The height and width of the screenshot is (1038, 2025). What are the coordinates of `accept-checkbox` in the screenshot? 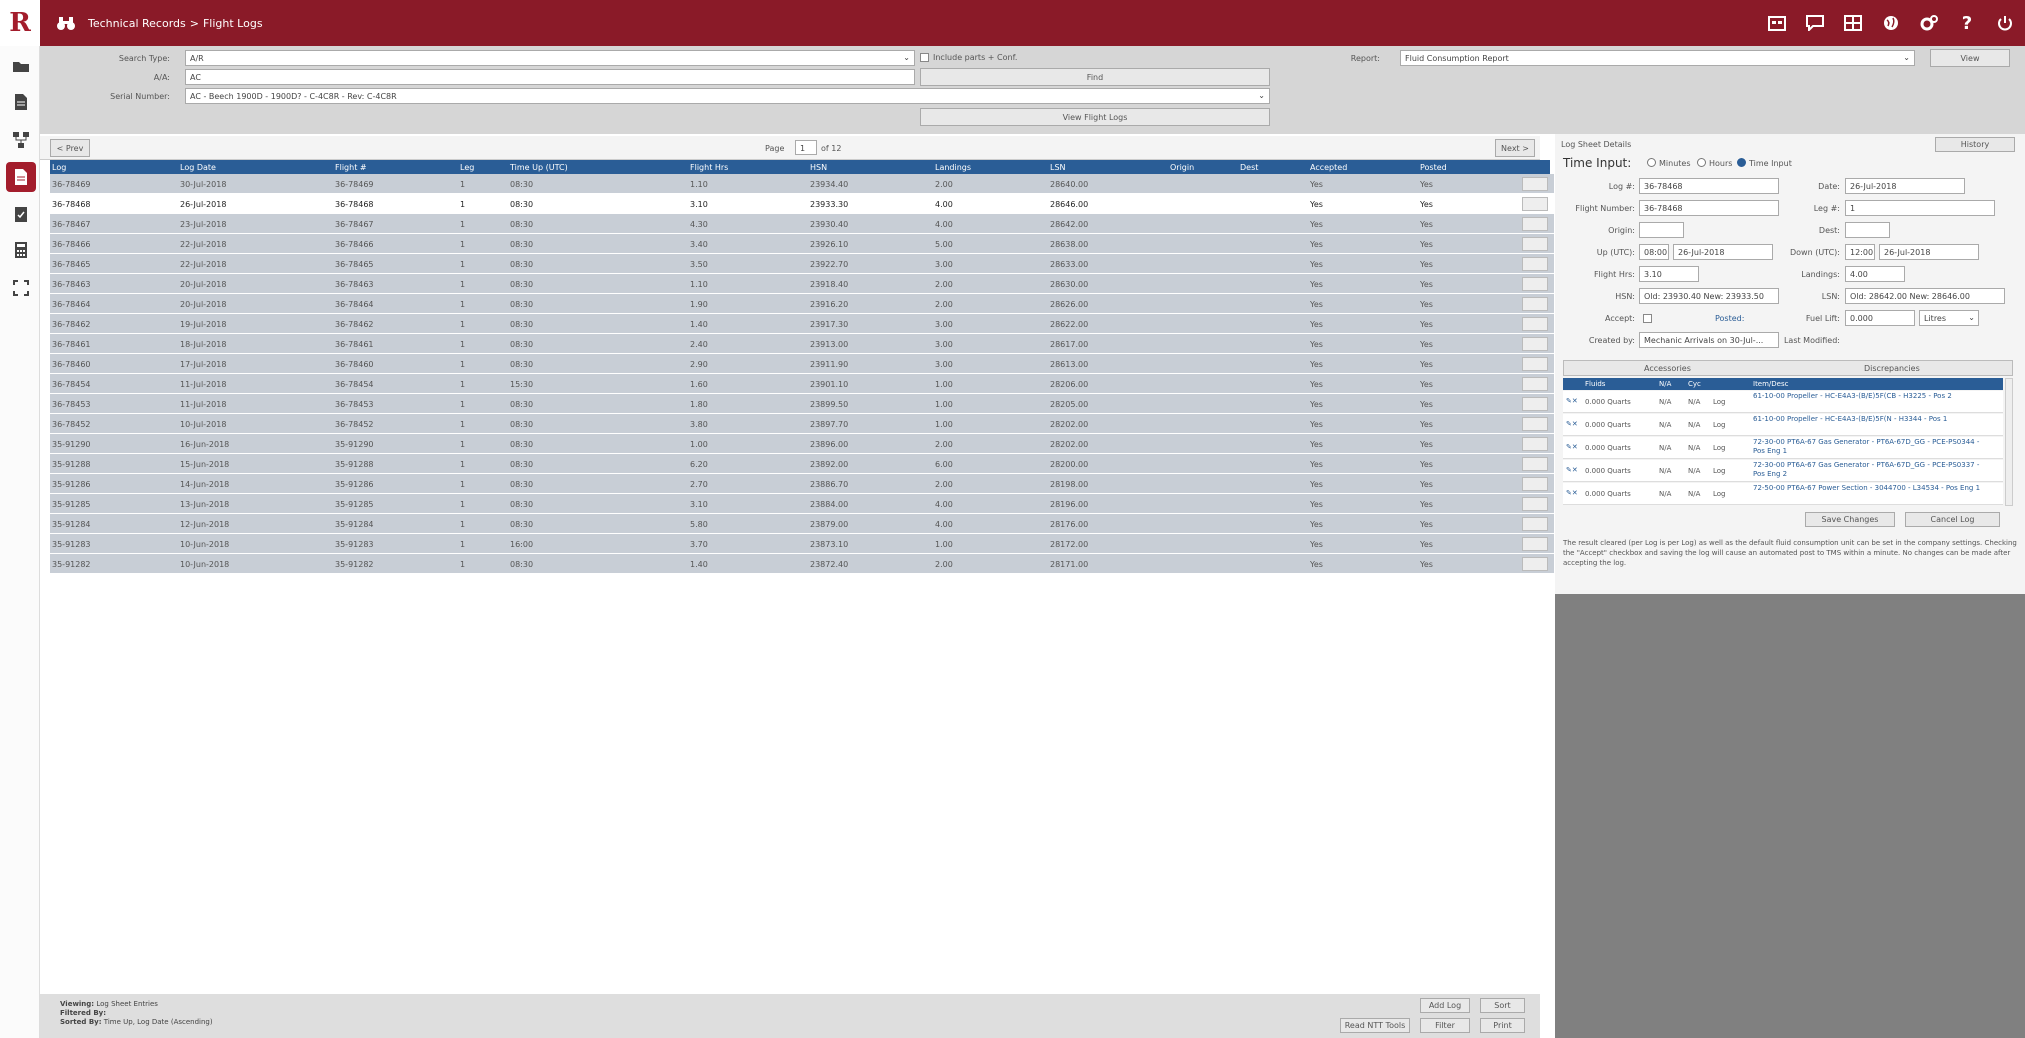 It's located at (1647, 318).